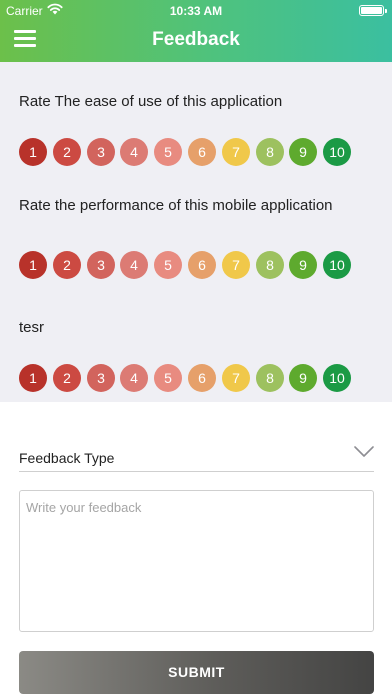 This screenshot has width=392, height=696. Describe the element at coordinates (32, 327) in the screenshot. I see `question-label: tesr` at that location.